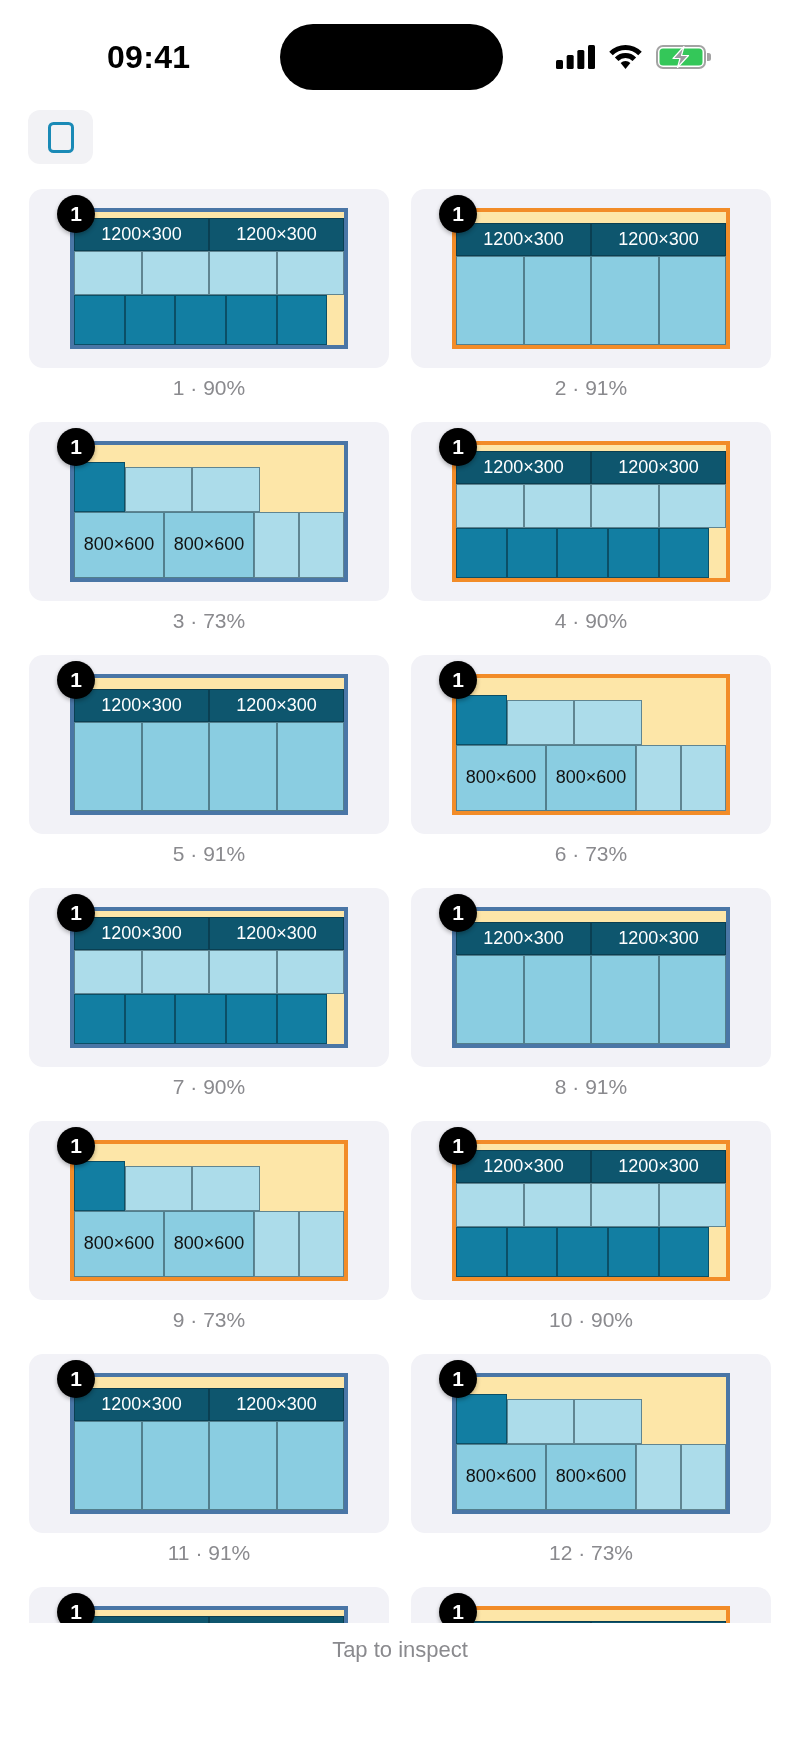 The image size is (800, 1738). What do you see at coordinates (149, 56) in the screenshot?
I see `status-time: 09:41` at bounding box center [149, 56].